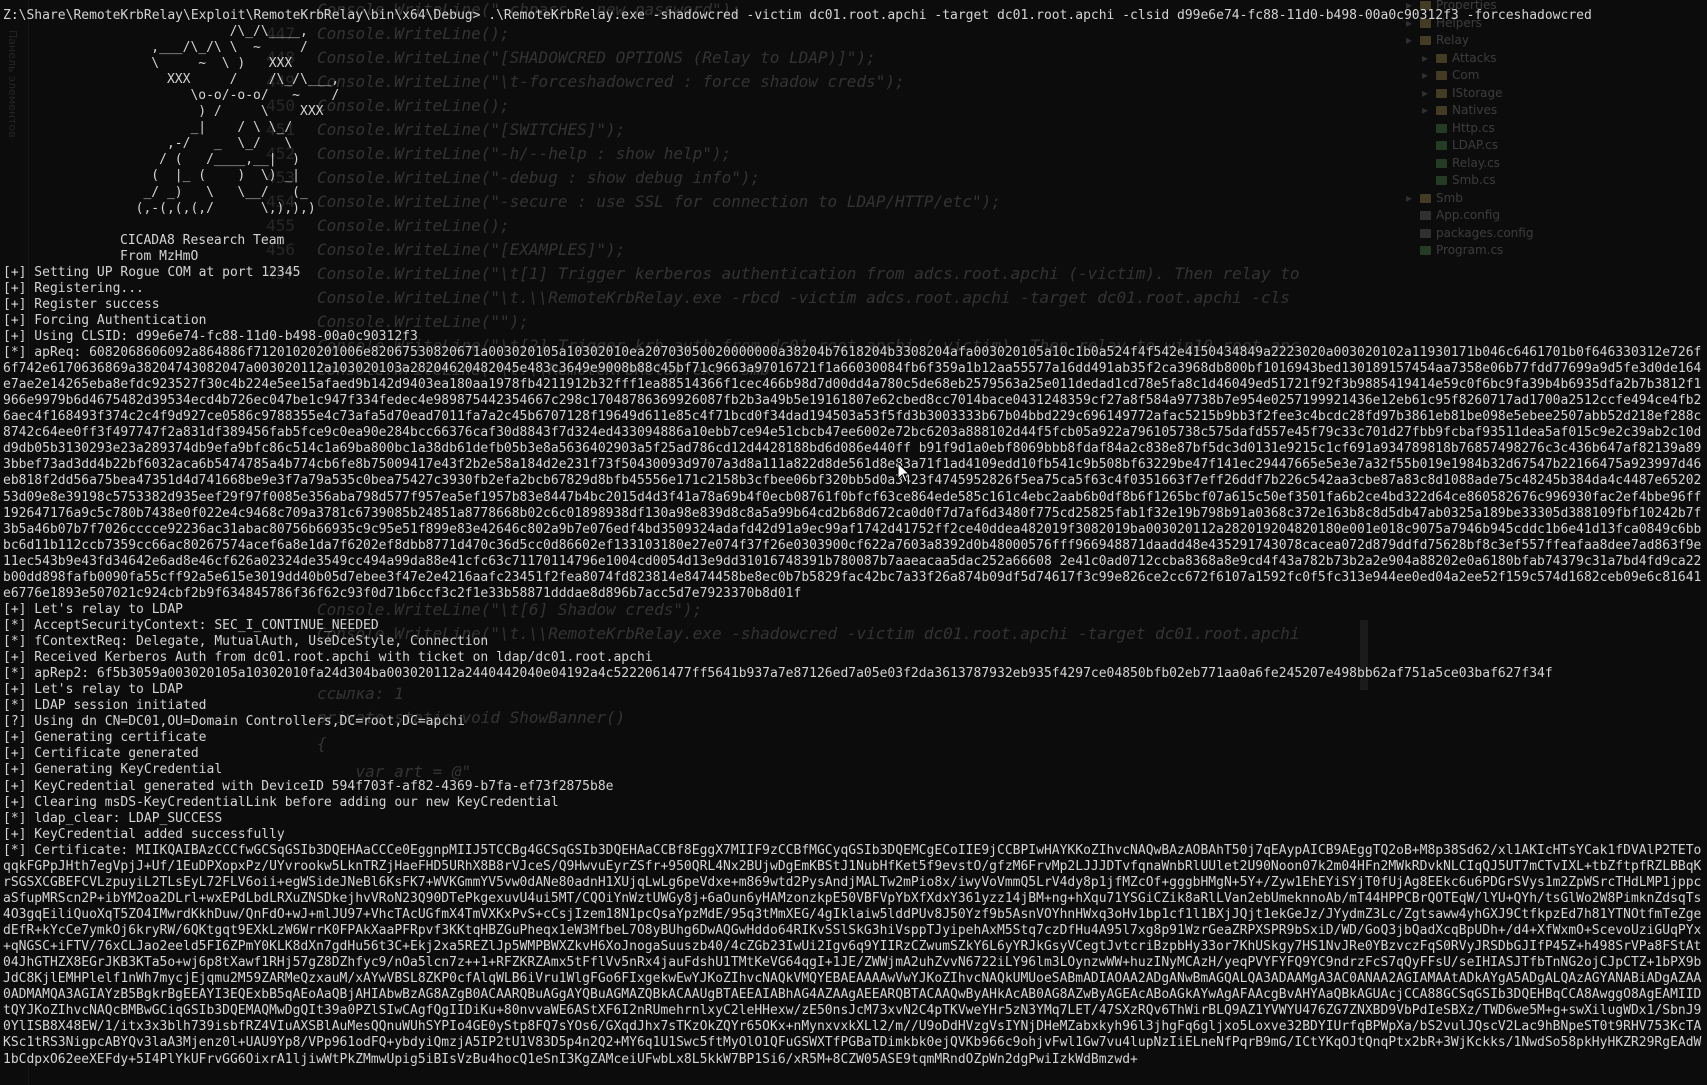  I want to click on banner-art-line: ,-/ _ \_/ \, so click(206, 144).